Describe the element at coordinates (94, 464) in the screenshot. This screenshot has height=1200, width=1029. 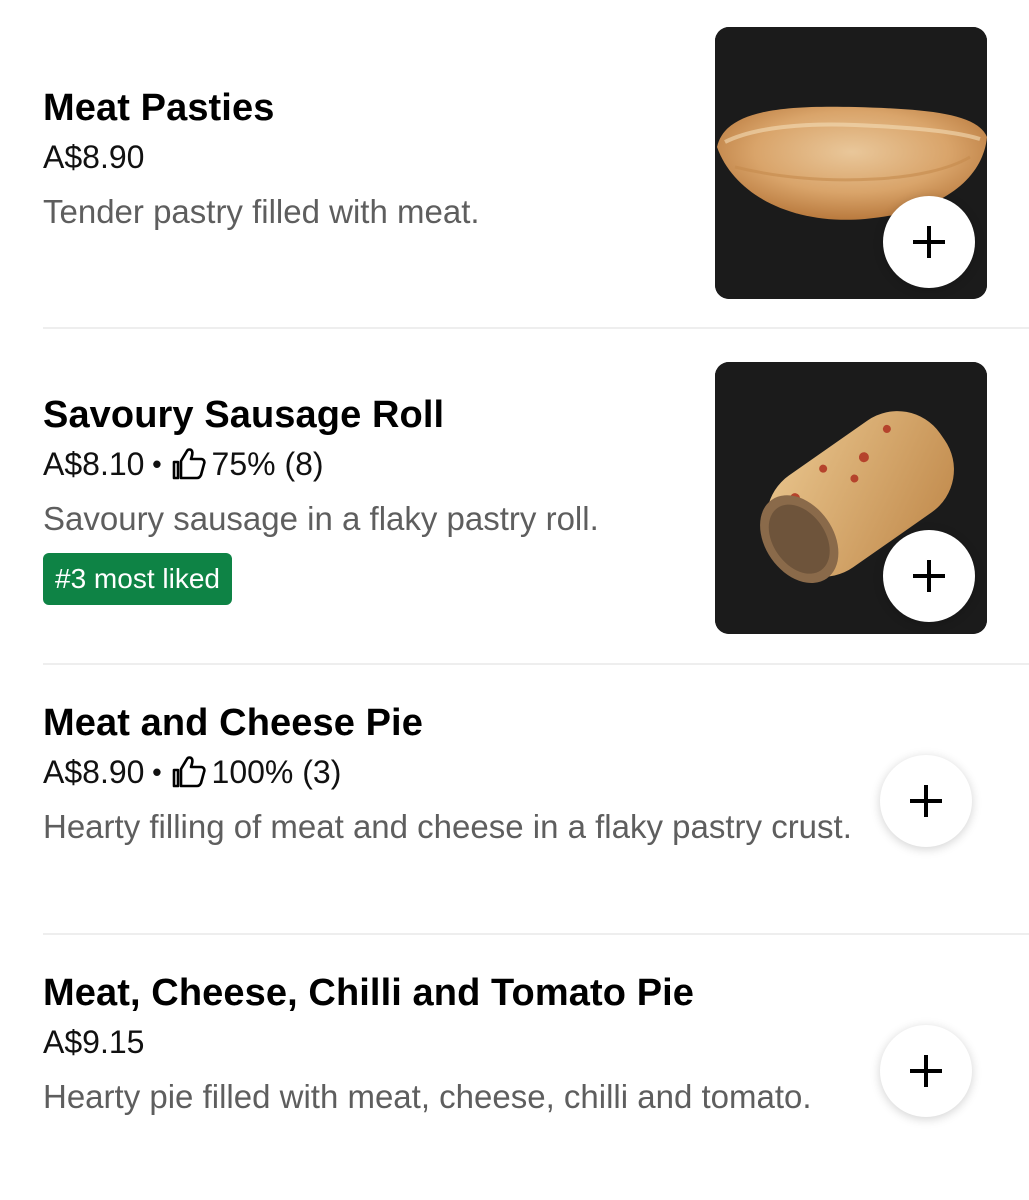
I see `item-price: A$8.10` at that location.